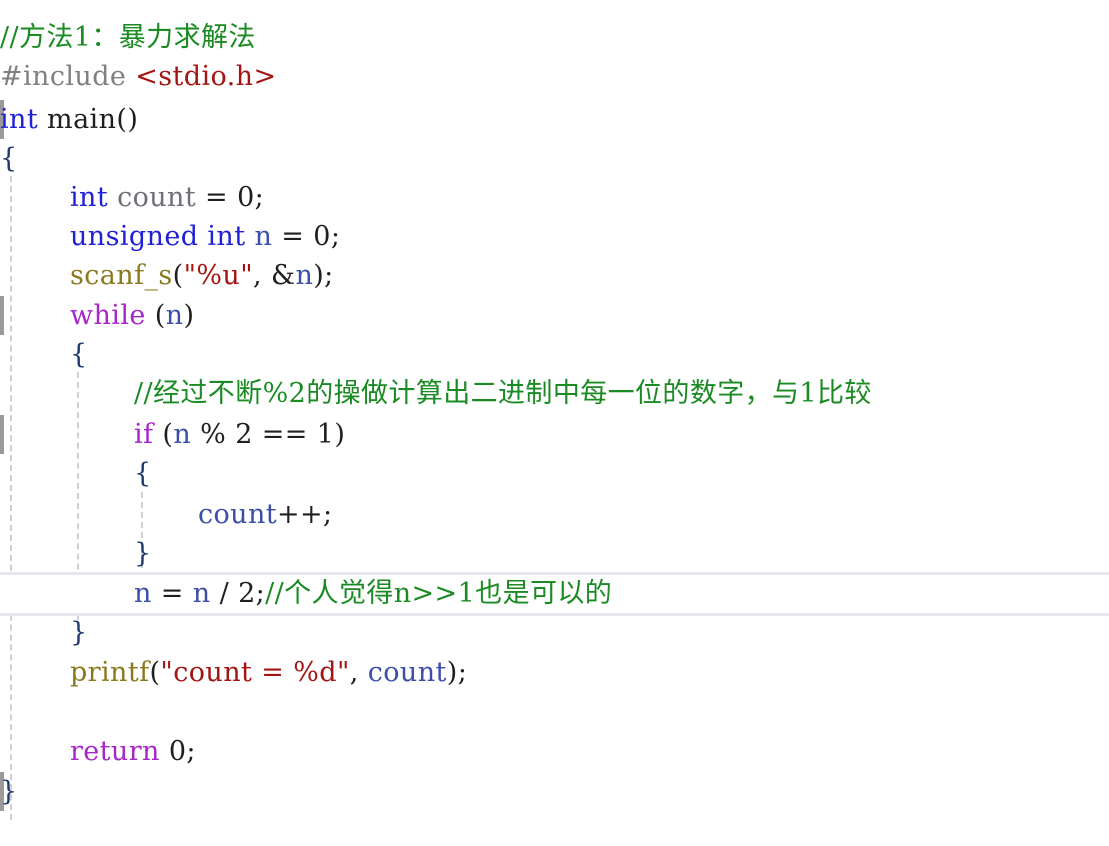 This screenshot has height=846, width=1109. I want to click on code-token: //经过不断%2的操做计算出二进制中每一位的数字，与1比较, so click(503, 393).